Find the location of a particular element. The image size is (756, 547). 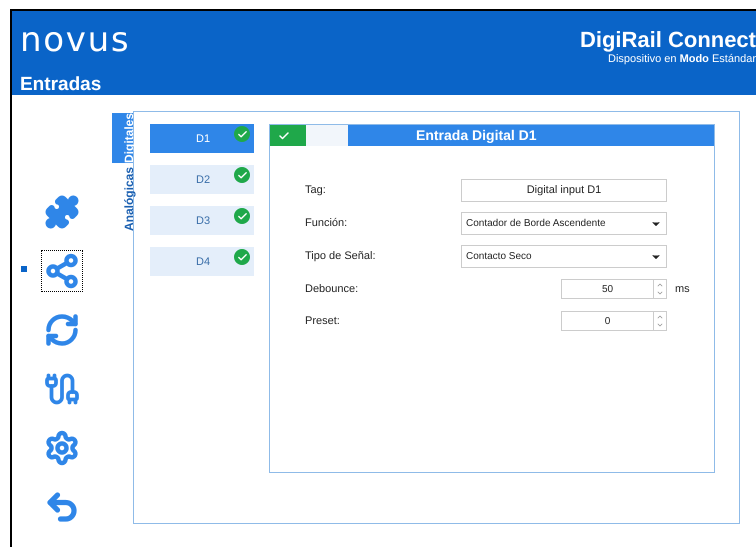

cable-icon is located at coordinates (62, 389).